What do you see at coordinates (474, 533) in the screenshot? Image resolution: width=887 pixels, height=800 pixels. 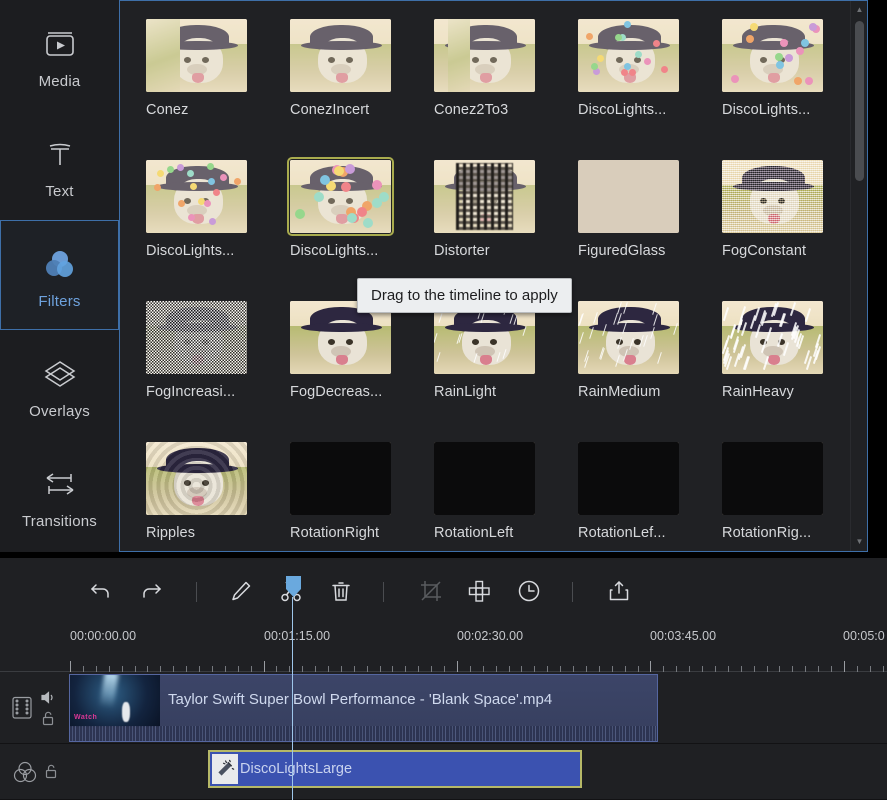 I see `filter-label: RotationLeft` at bounding box center [474, 533].